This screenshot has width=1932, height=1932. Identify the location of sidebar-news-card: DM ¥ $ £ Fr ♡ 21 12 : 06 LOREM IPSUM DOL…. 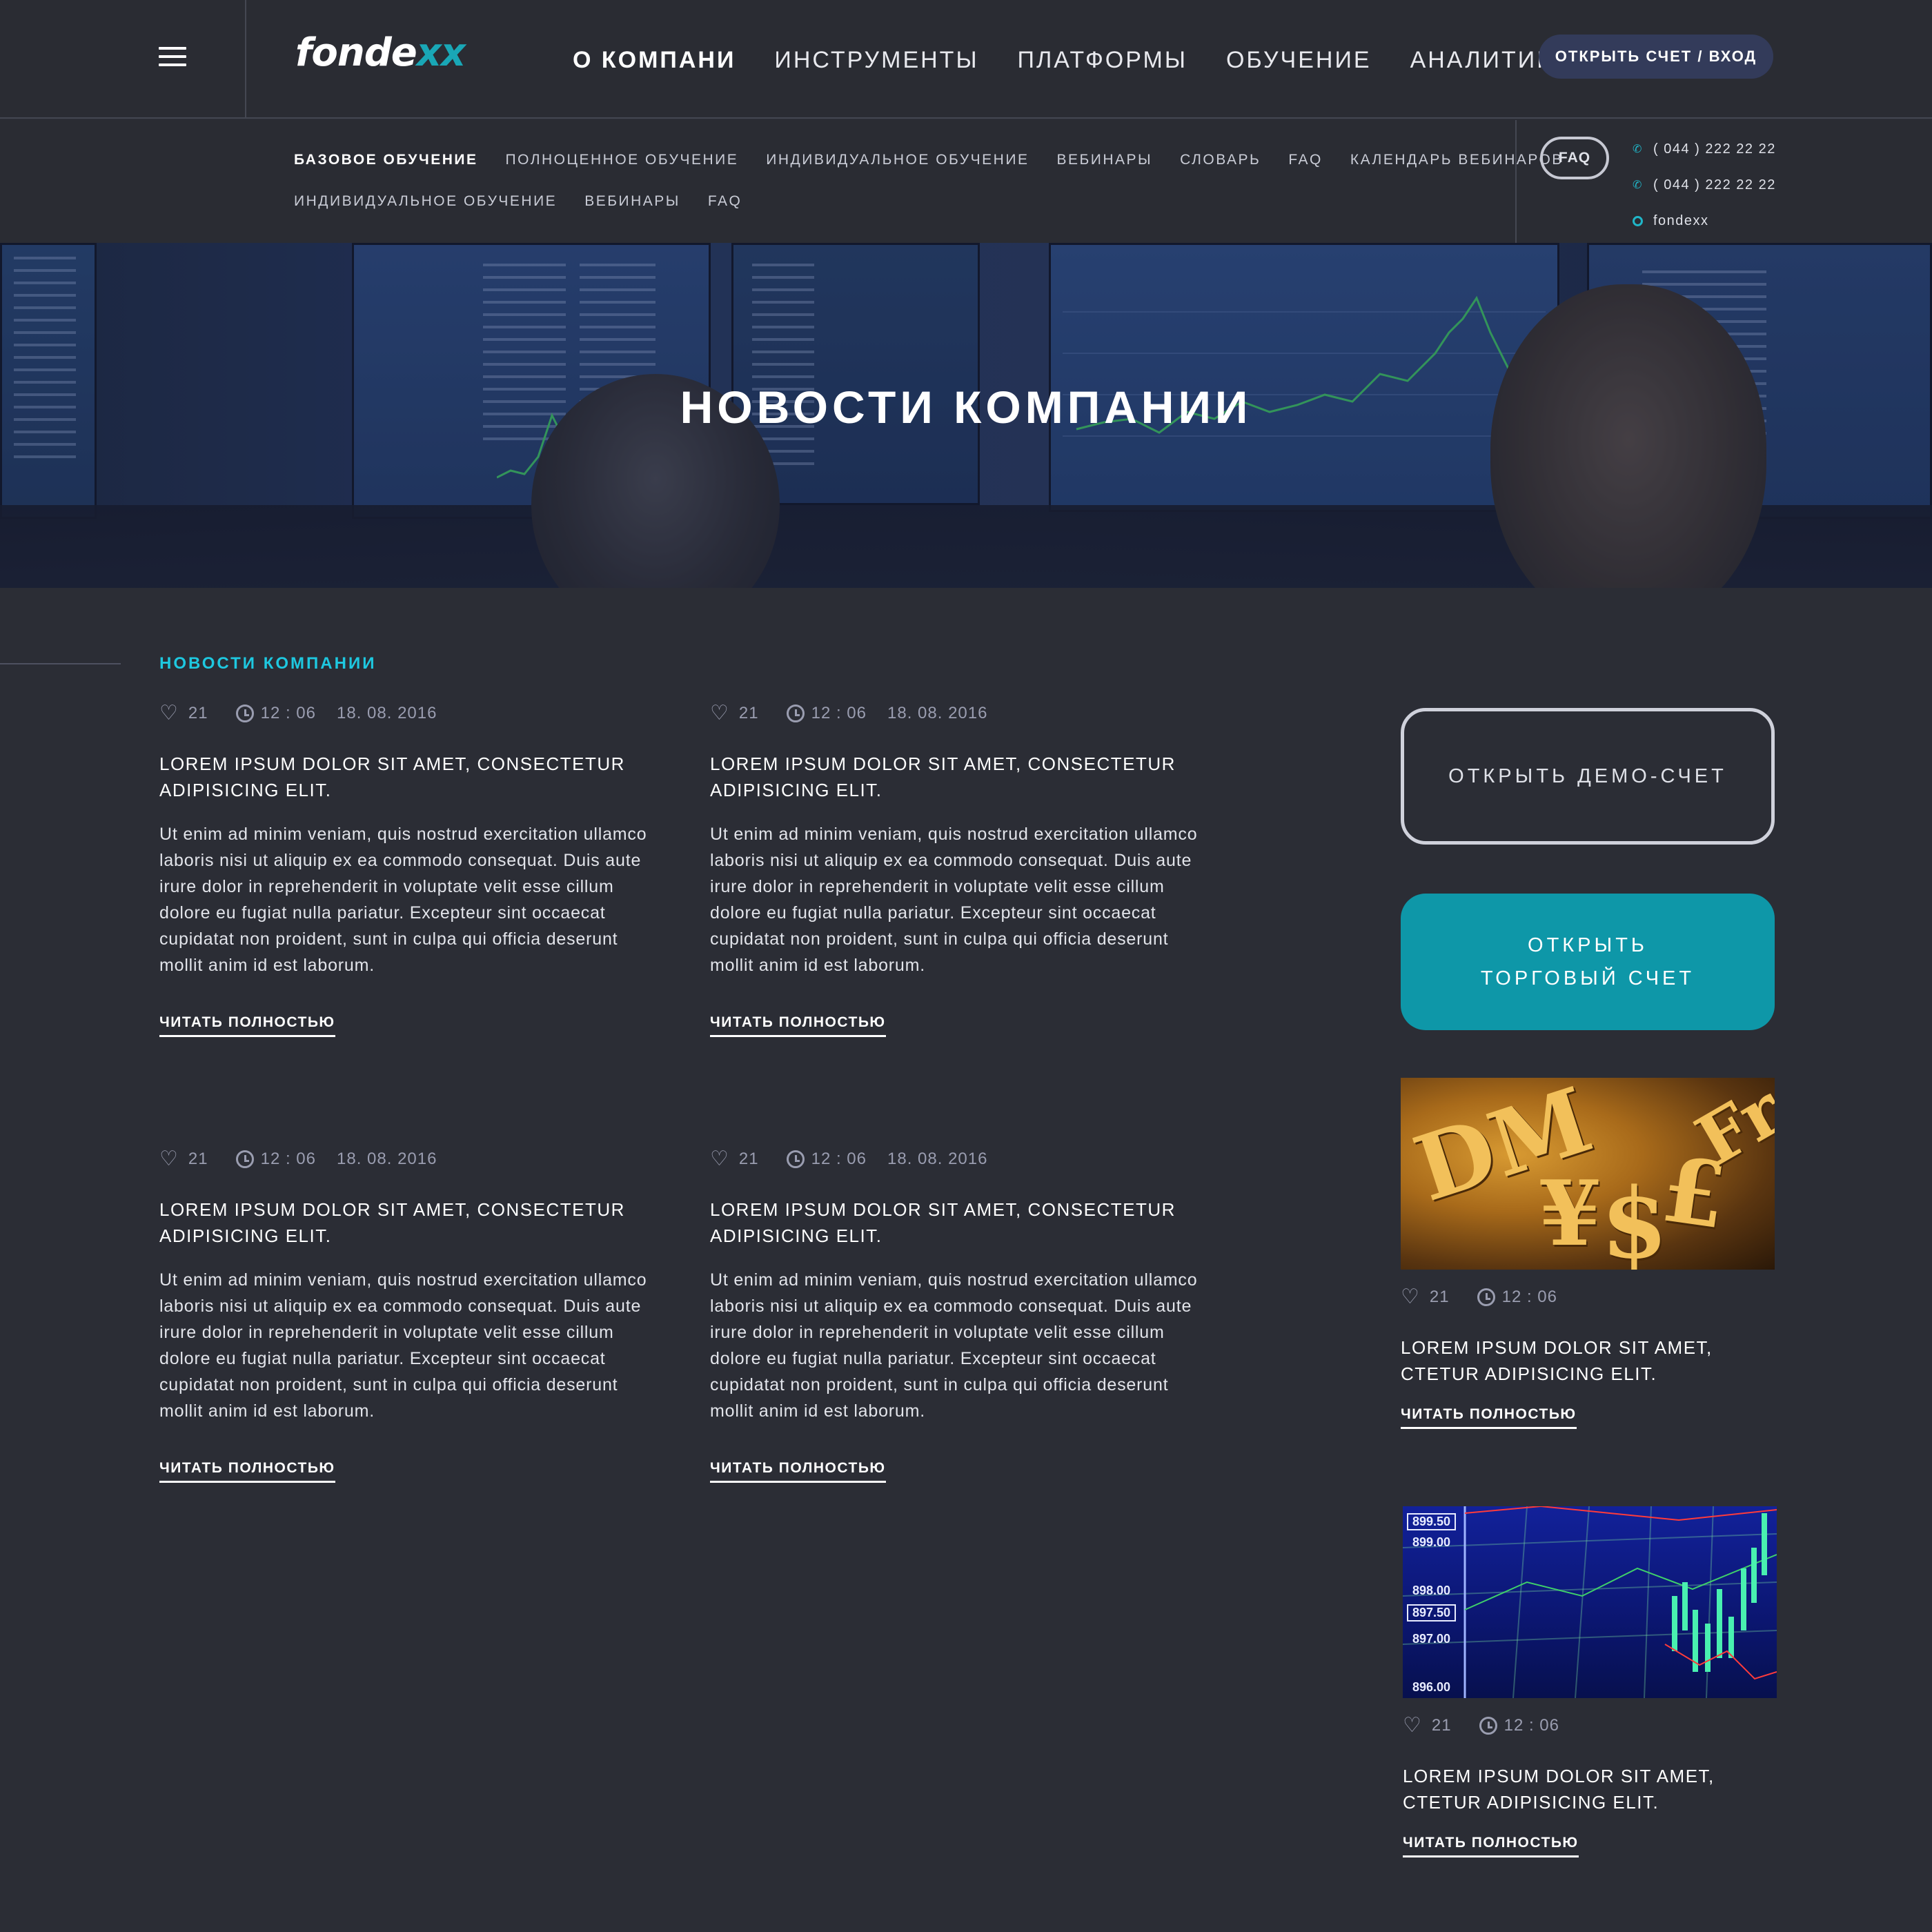
(1588, 1253).